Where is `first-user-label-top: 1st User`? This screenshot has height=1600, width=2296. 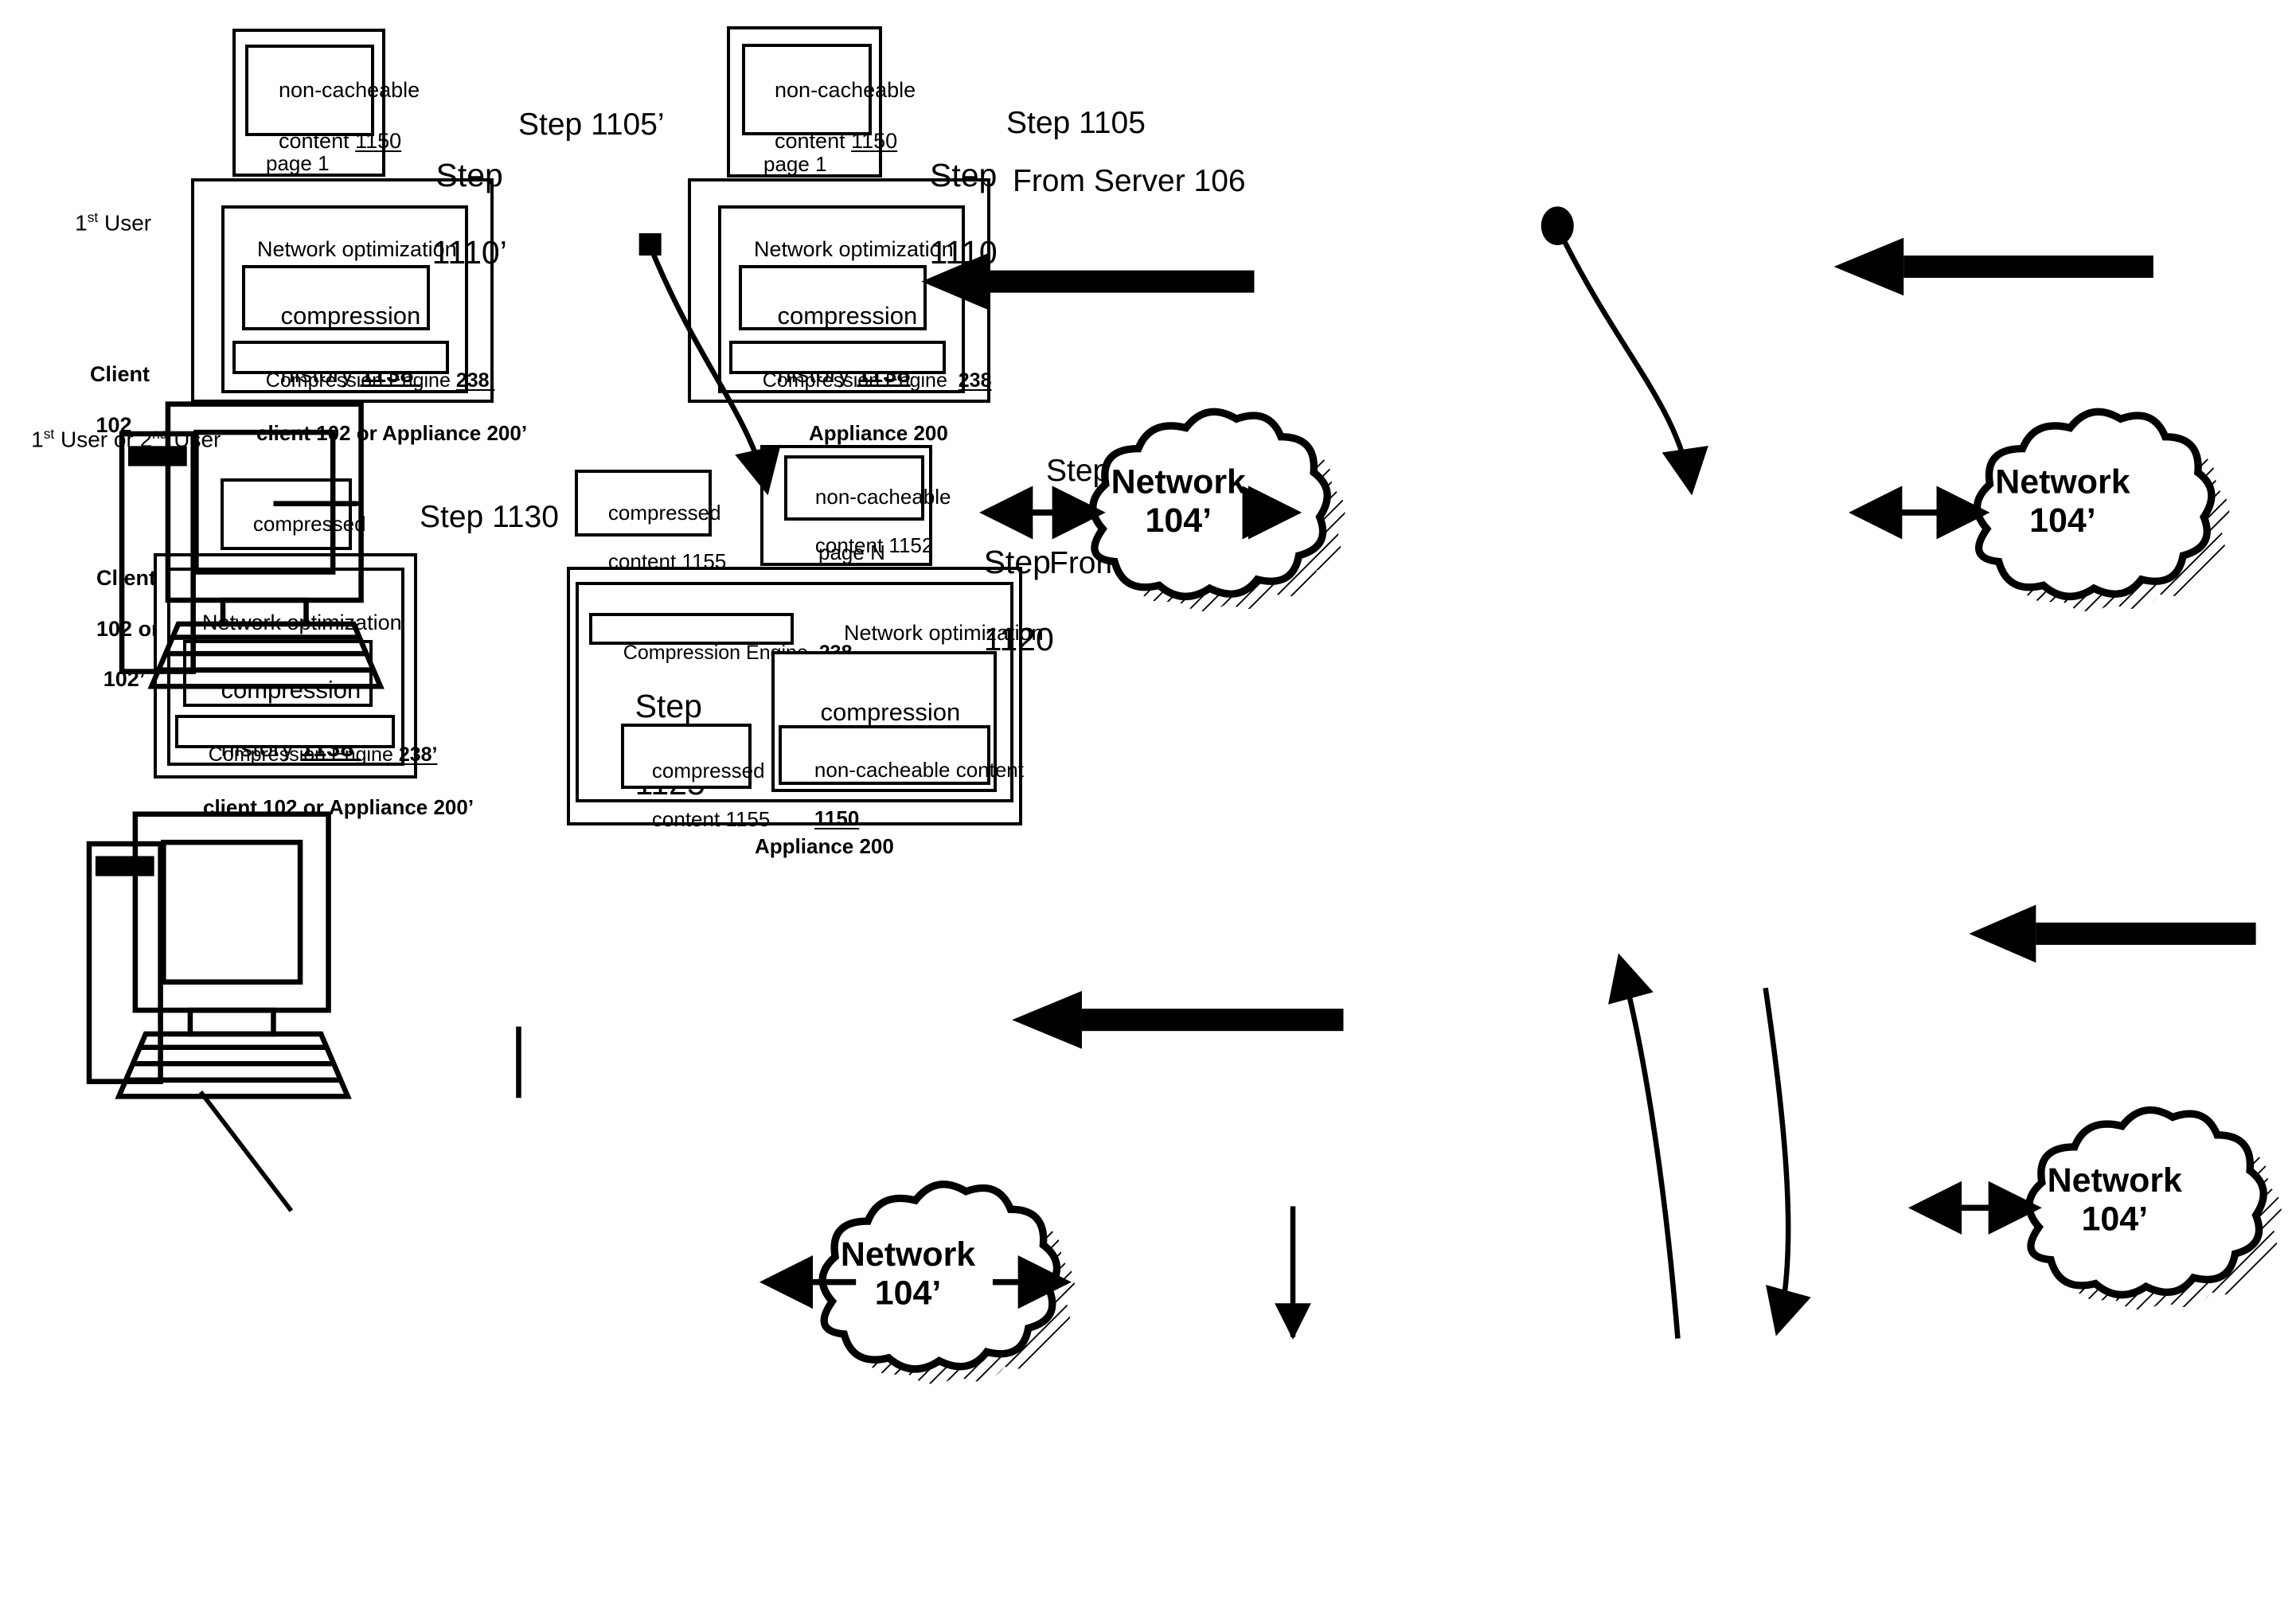 first-user-label-top: 1st User is located at coordinates (100, 222).